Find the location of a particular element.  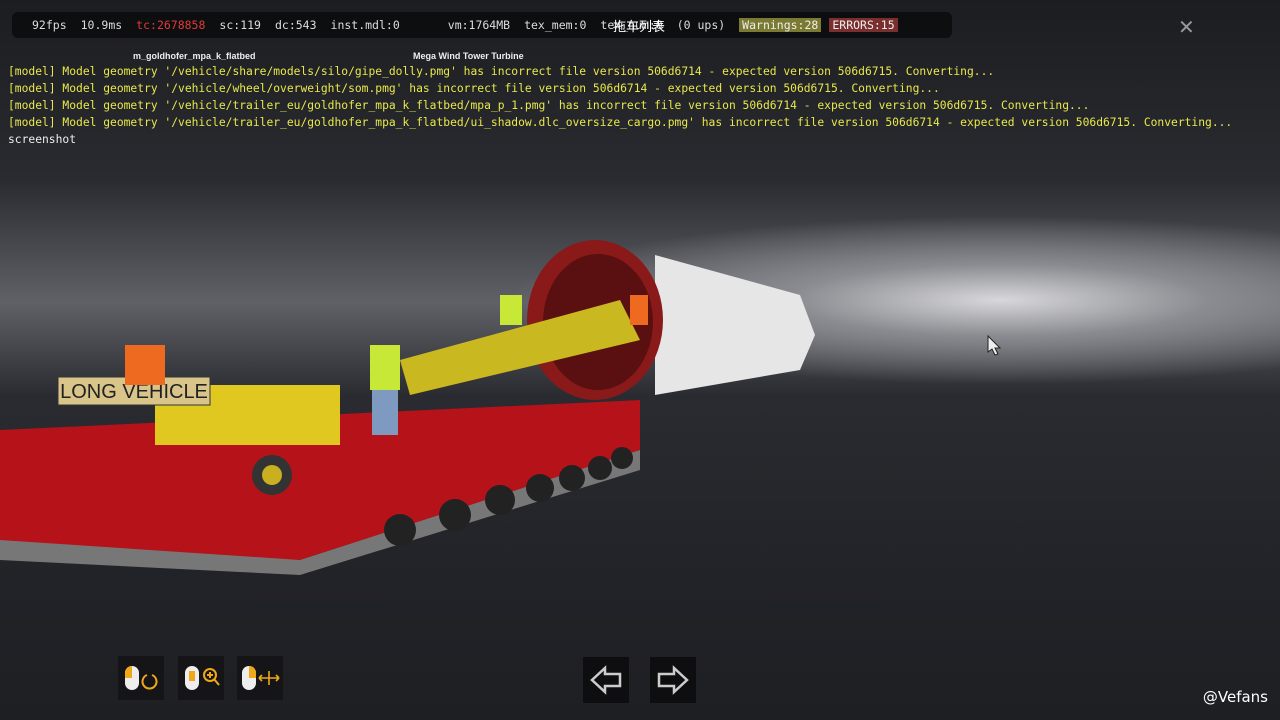

console-line: screenshot is located at coordinates (42, 139).